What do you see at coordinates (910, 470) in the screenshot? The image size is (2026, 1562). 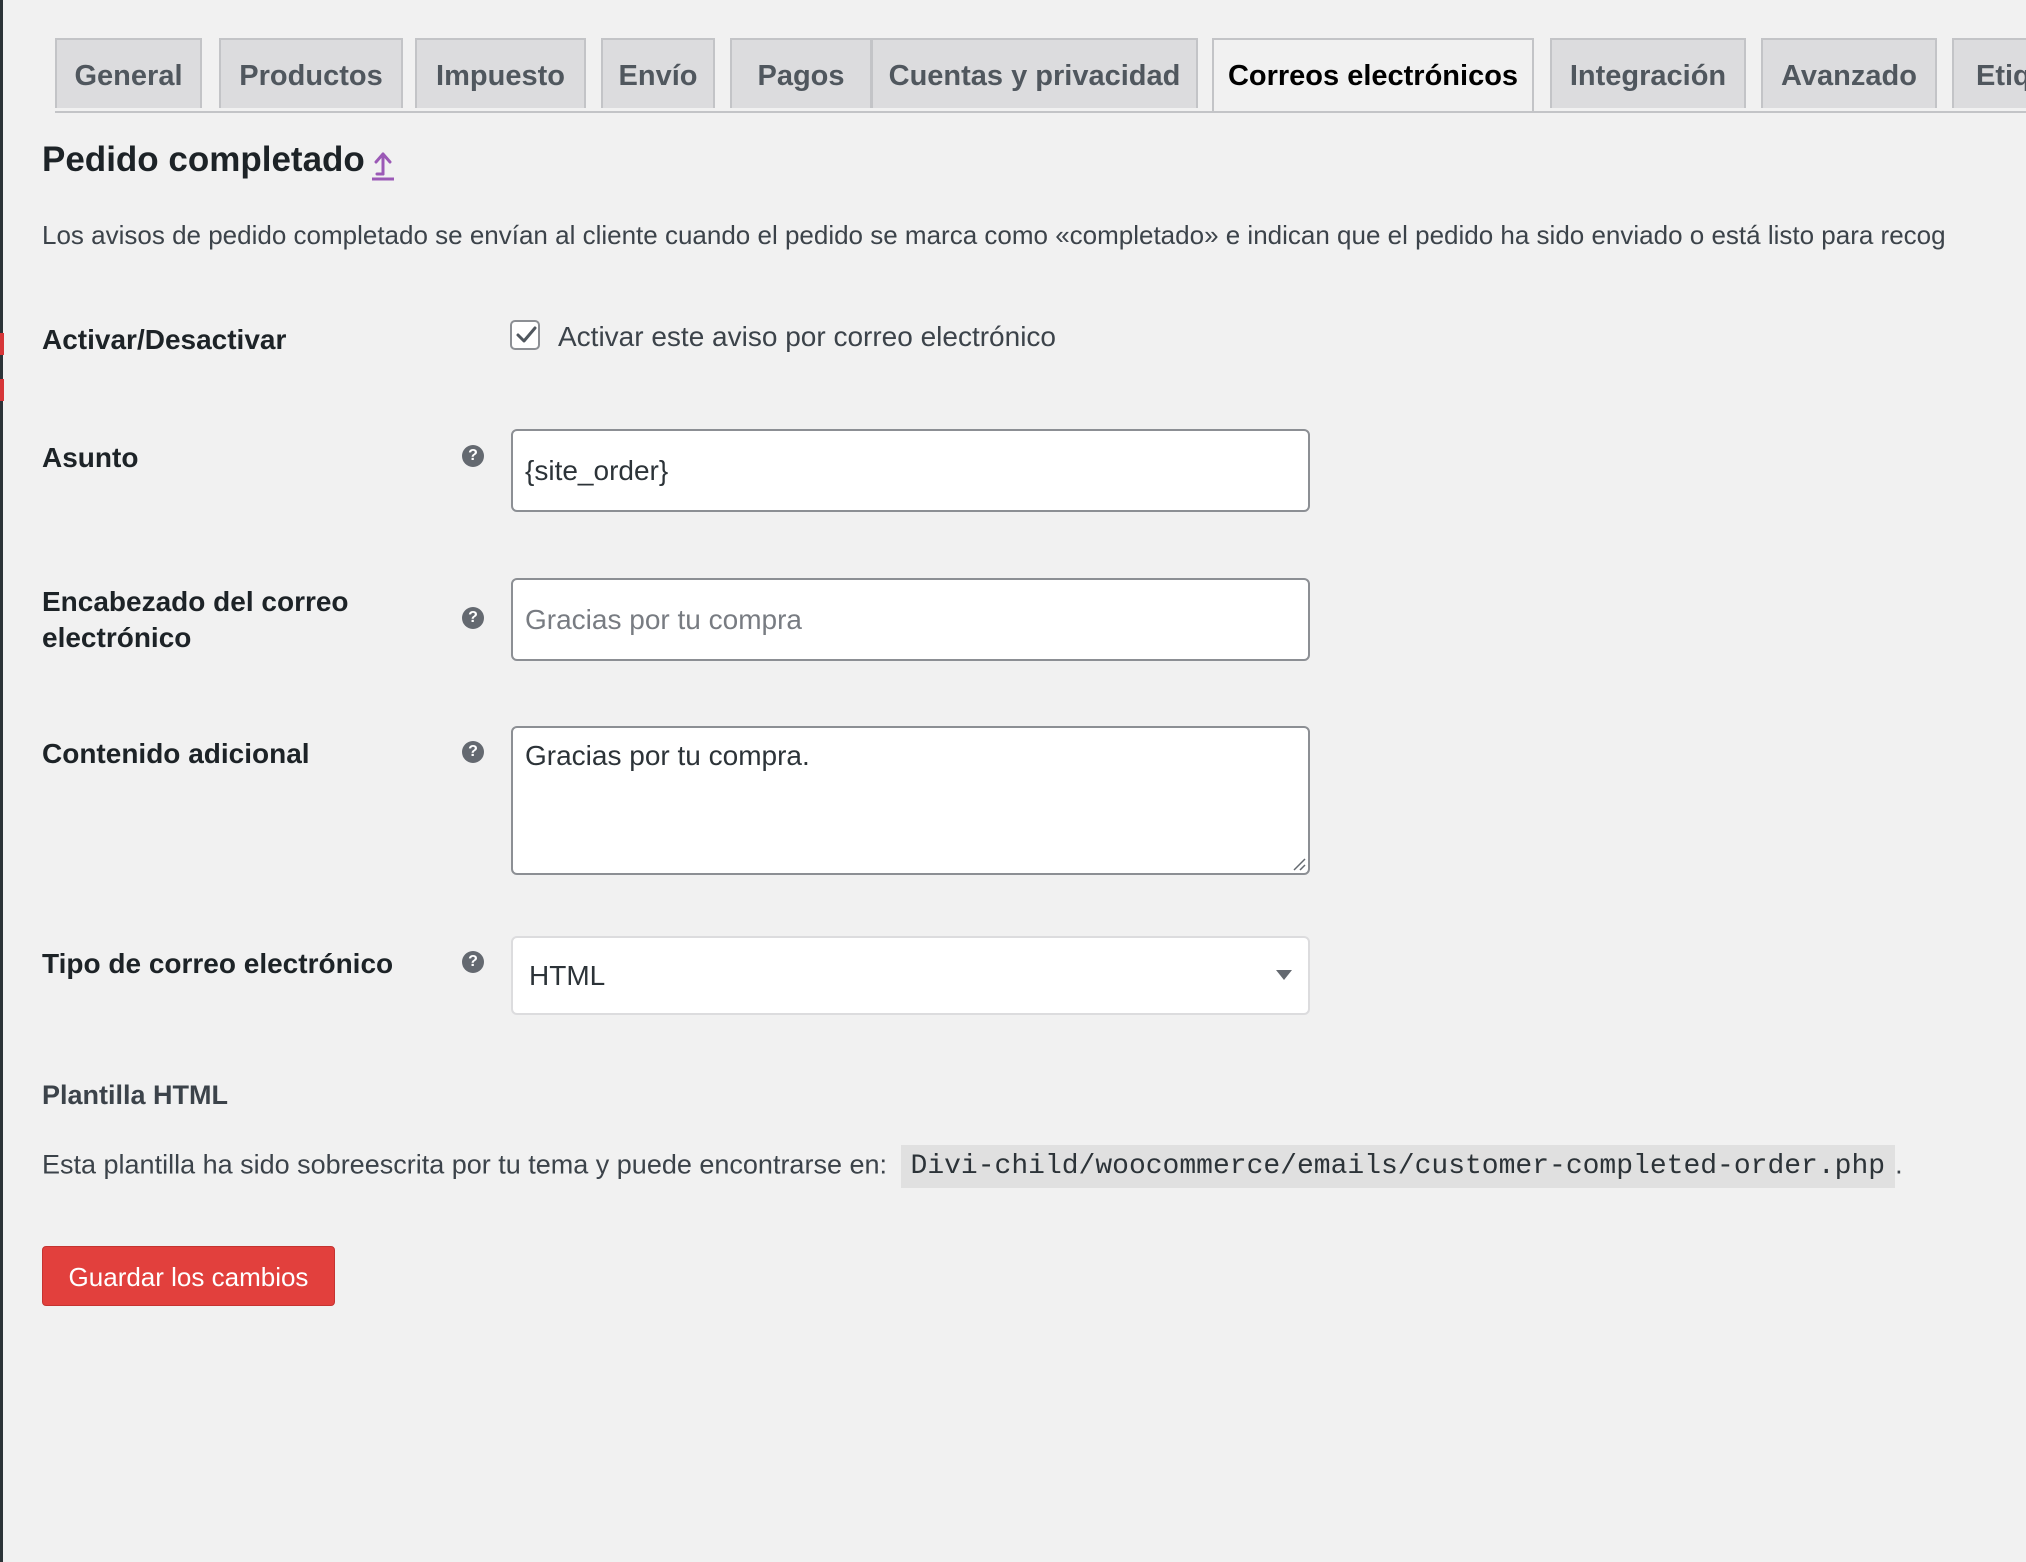 I see `subject-input` at bounding box center [910, 470].